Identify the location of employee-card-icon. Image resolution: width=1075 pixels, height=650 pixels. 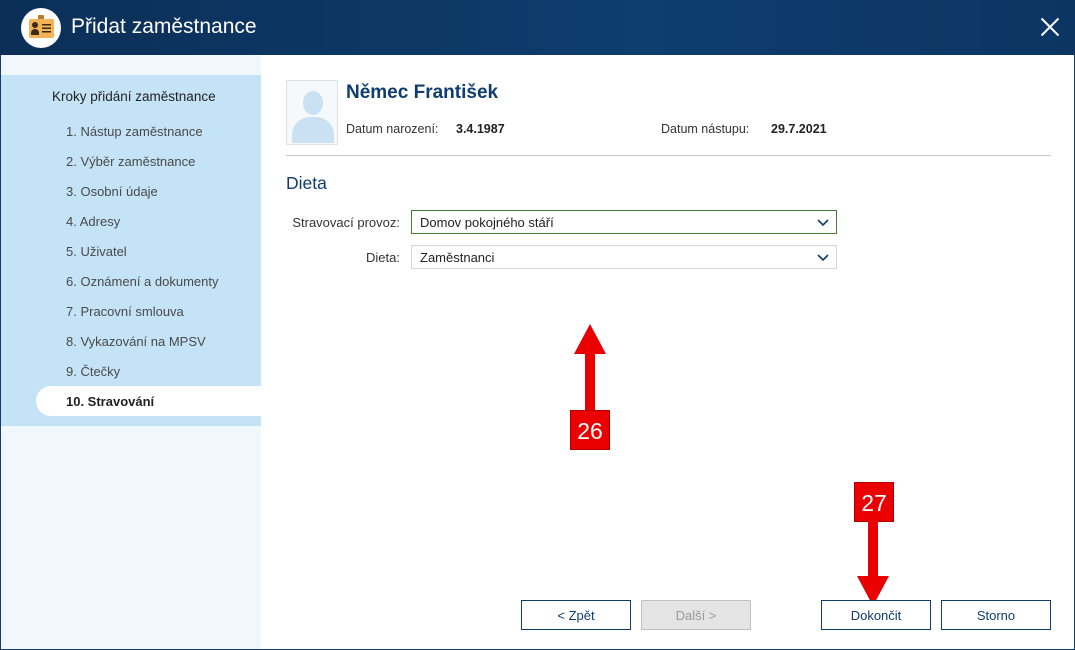
(41, 28).